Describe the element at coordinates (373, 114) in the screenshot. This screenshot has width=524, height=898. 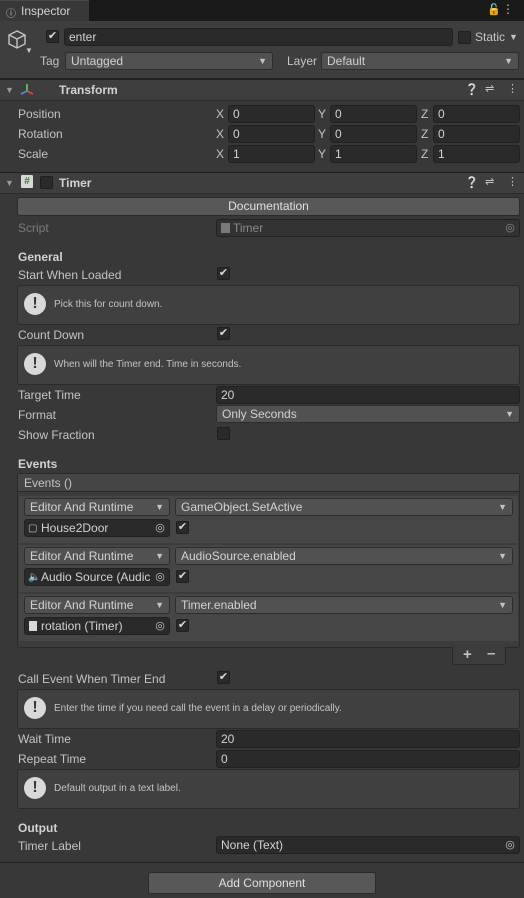
I see `position-y-field: 0` at that location.